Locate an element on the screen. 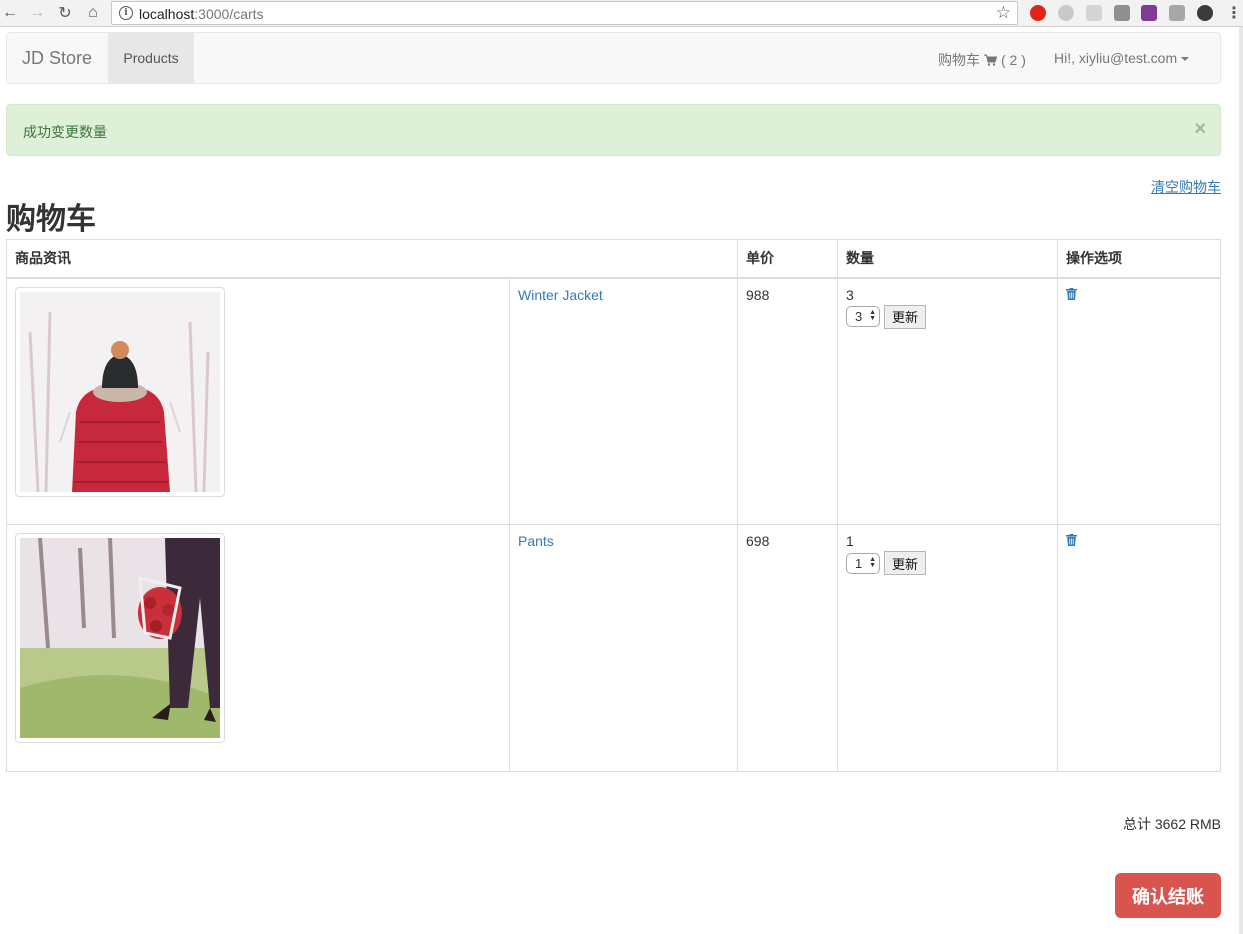  pocket-extension-icon is located at coordinates (1122, 13).